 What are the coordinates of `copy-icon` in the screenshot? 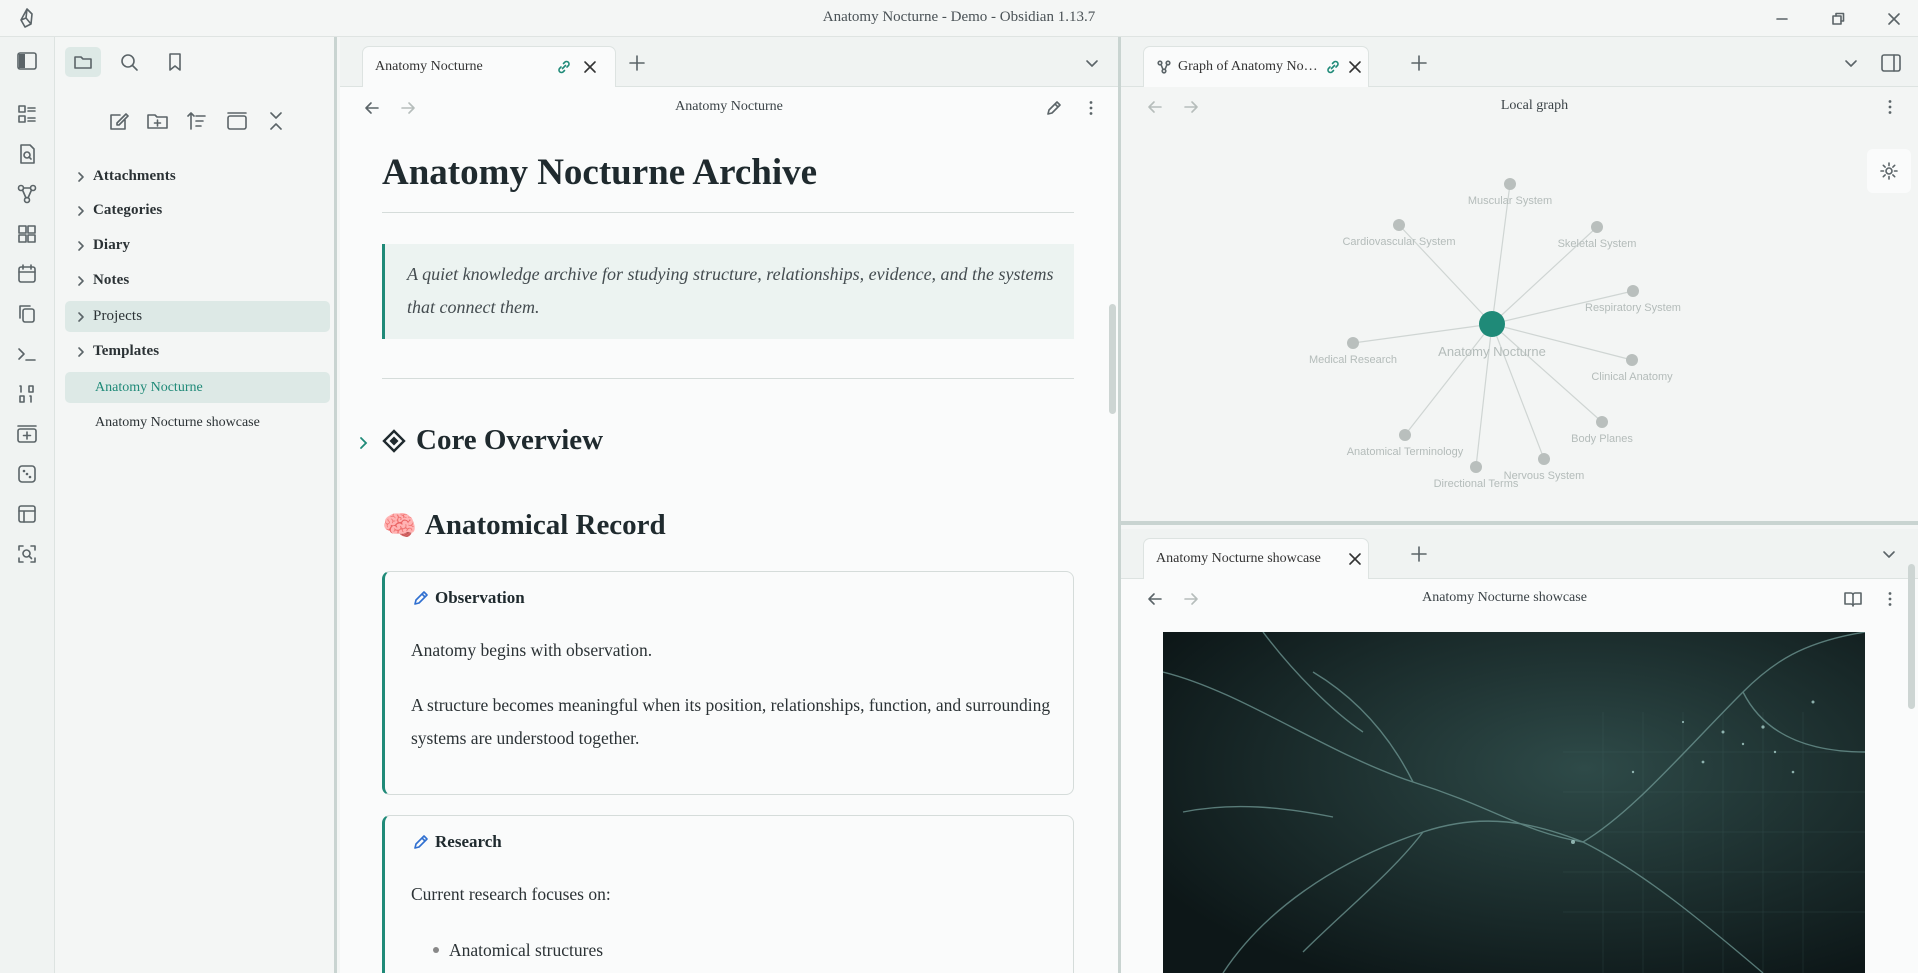 It's located at (27, 314).